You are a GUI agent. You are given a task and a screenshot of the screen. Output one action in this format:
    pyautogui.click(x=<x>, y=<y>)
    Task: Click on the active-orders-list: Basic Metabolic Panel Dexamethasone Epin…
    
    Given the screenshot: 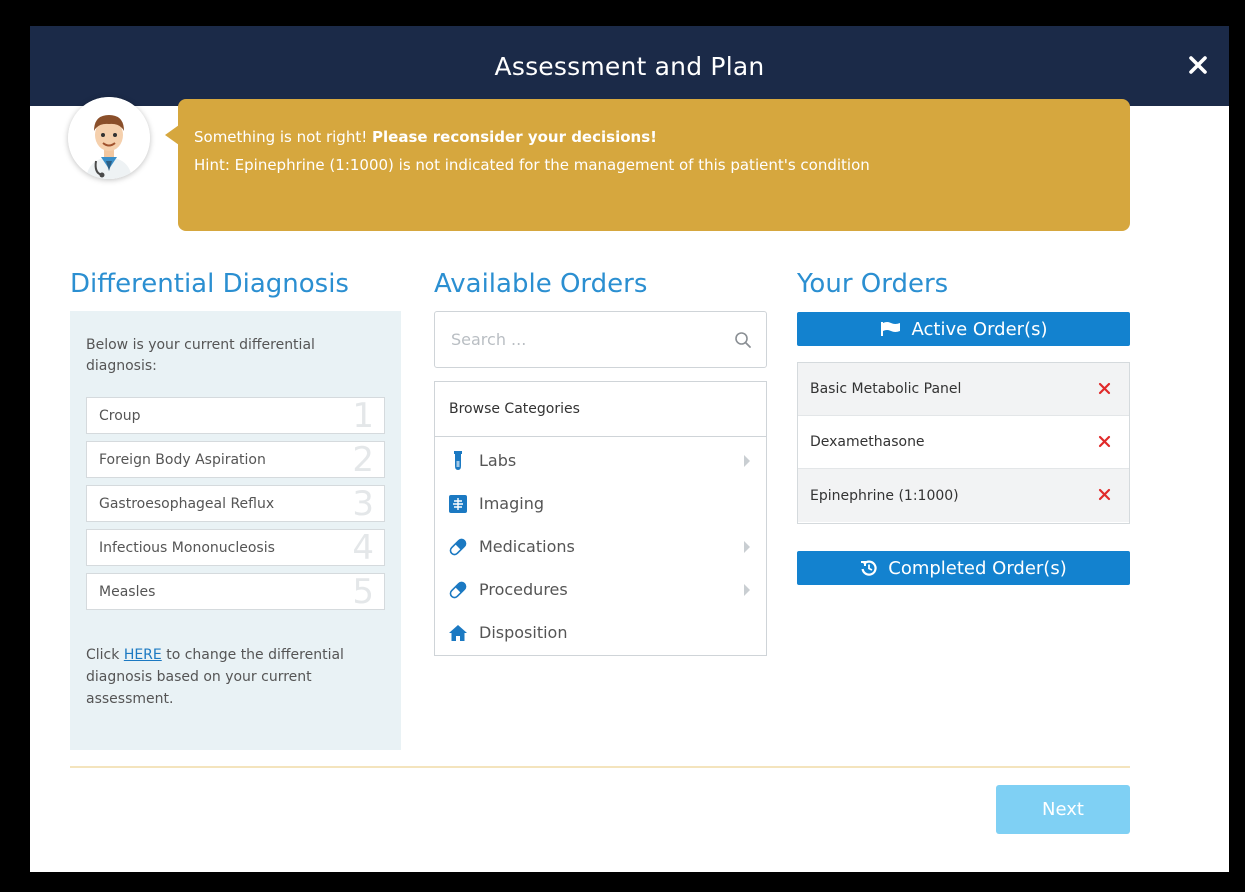 What is the action you would take?
    pyautogui.click(x=963, y=443)
    